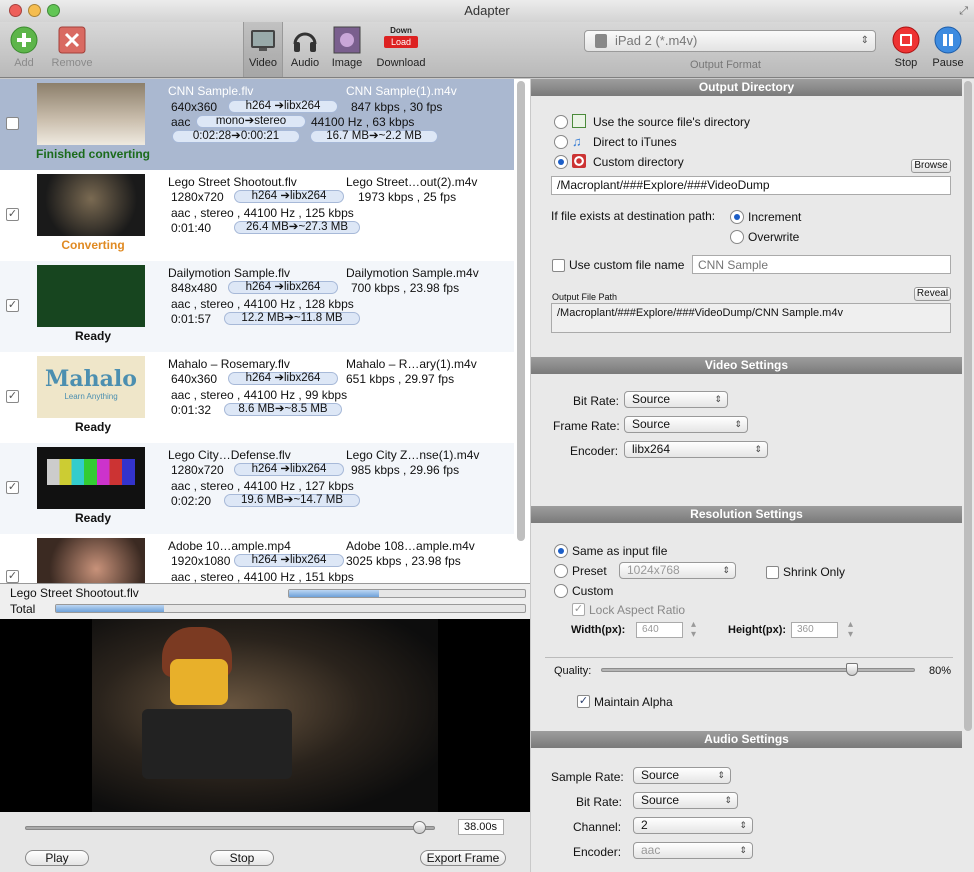  I want to click on same-as-input-radio, so click(561, 551).